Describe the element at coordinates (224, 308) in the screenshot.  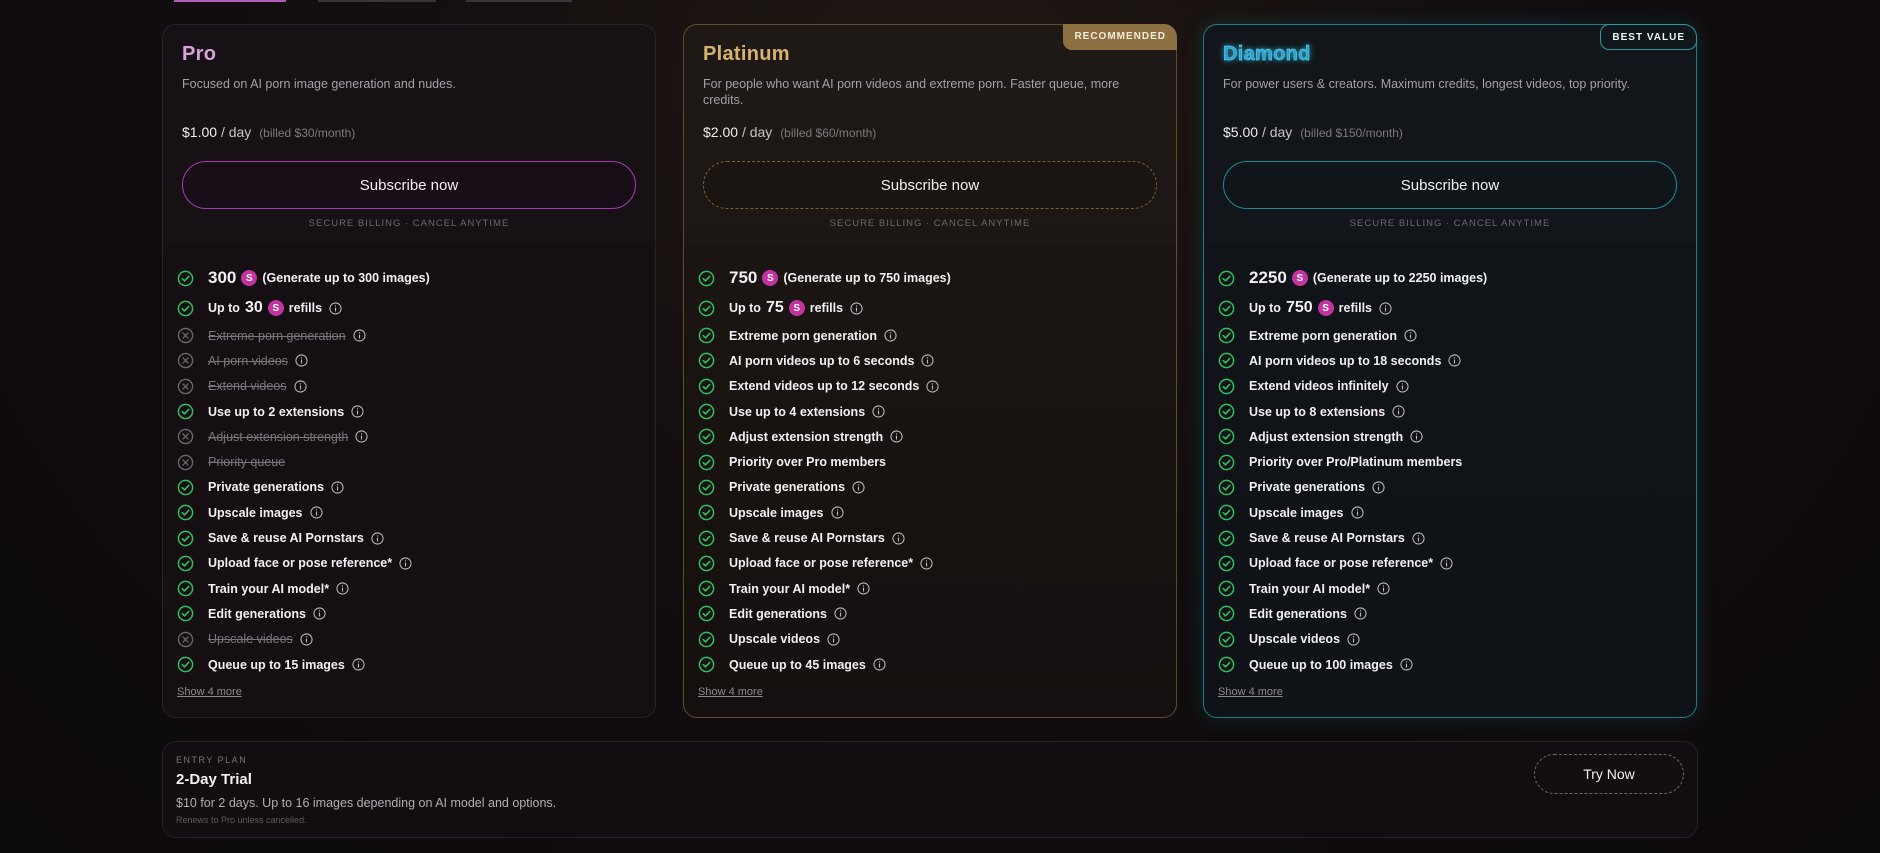
I see `refills-prefix: Up to` at that location.